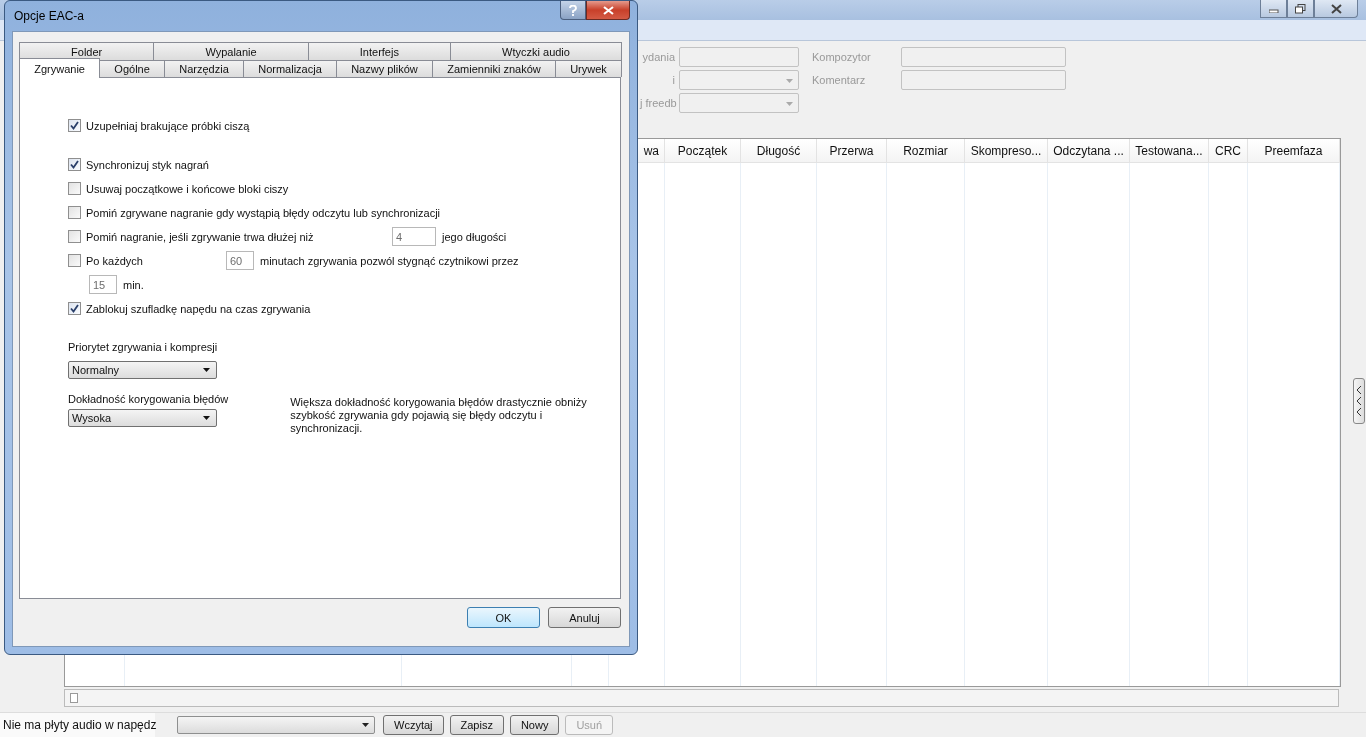 This screenshot has height=737, width=1366. I want to click on restore-icon, so click(1300, 8).